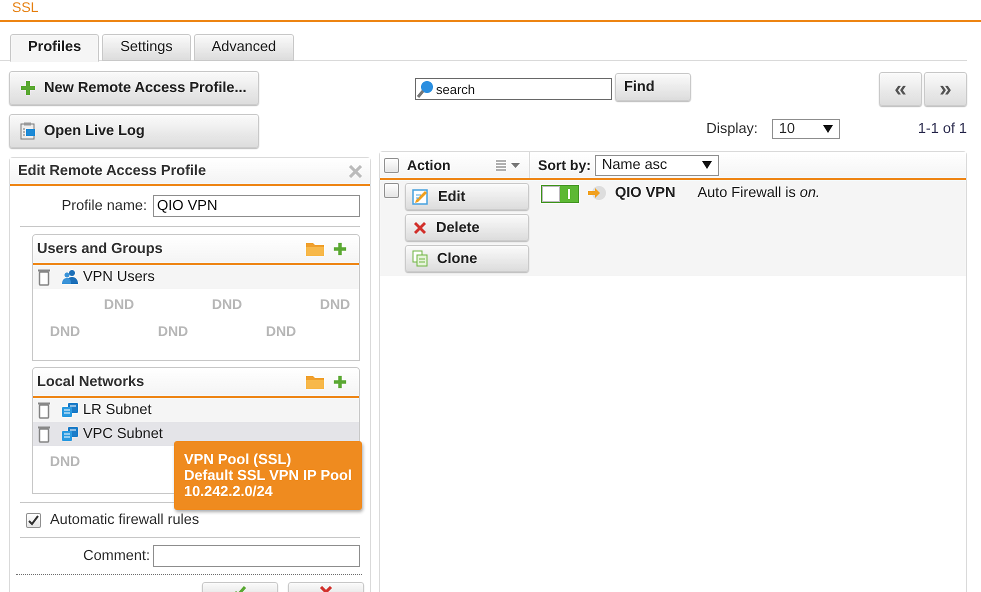 The image size is (981, 592). I want to click on enable-toggle, so click(560, 194).